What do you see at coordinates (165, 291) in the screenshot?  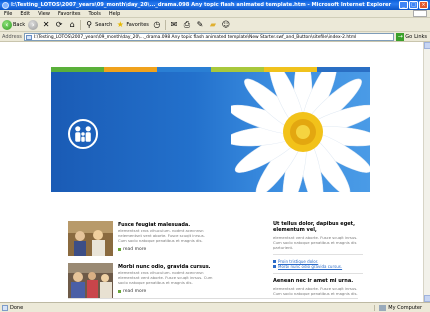 I see `article-2-readmore-link: read more` at bounding box center [165, 291].